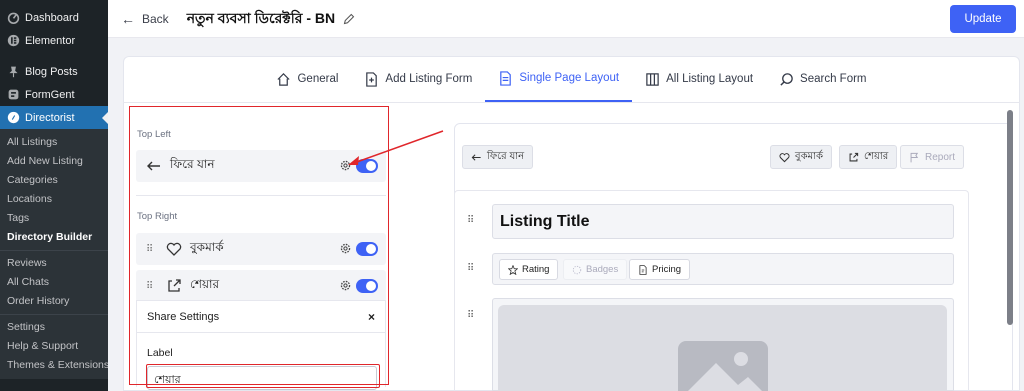 The height and width of the screenshot is (391, 1024). I want to click on tab-label: Search Form, so click(833, 79).